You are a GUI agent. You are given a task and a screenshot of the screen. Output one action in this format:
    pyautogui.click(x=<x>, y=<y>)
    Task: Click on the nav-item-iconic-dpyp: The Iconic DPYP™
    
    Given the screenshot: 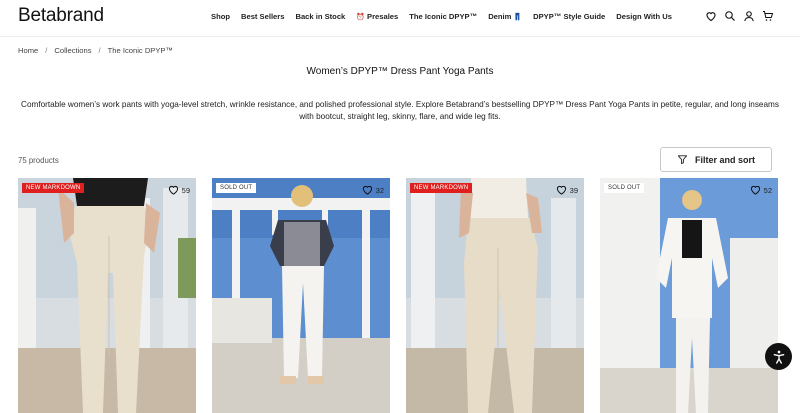 What is the action you would take?
    pyautogui.click(x=443, y=16)
    